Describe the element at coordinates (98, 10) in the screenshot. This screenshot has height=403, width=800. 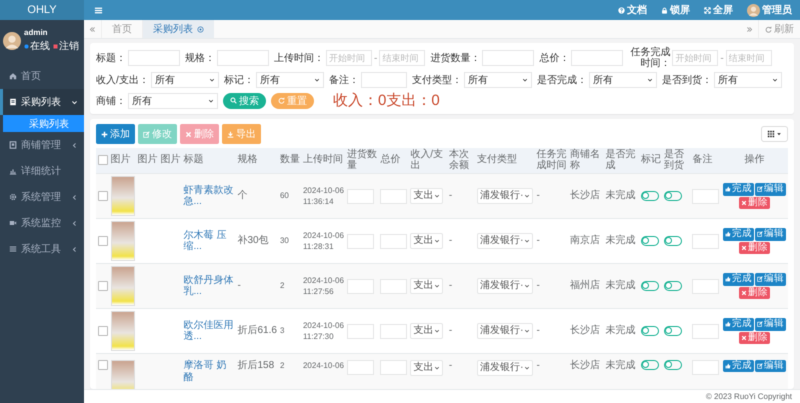
I see `menu-icon` at that location.